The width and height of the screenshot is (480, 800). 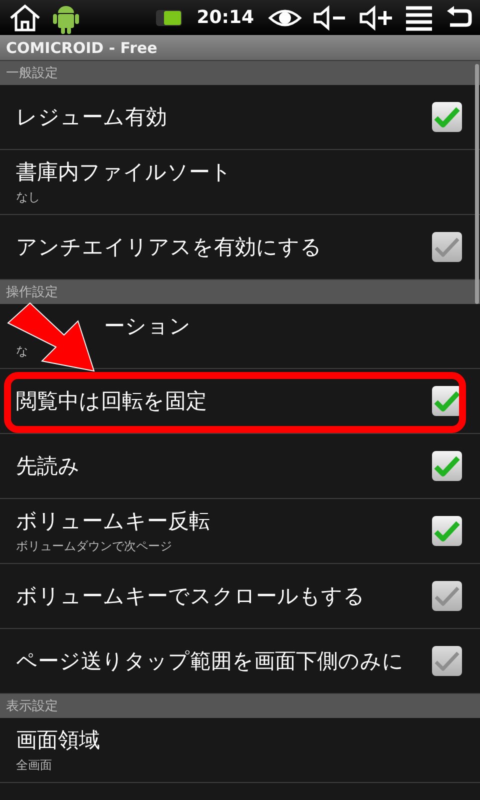 What do you see at coordinates (240, 750) in the screenshot?
I see `preference-row: 画面領域 全画面` at bounding box center [240, 750].